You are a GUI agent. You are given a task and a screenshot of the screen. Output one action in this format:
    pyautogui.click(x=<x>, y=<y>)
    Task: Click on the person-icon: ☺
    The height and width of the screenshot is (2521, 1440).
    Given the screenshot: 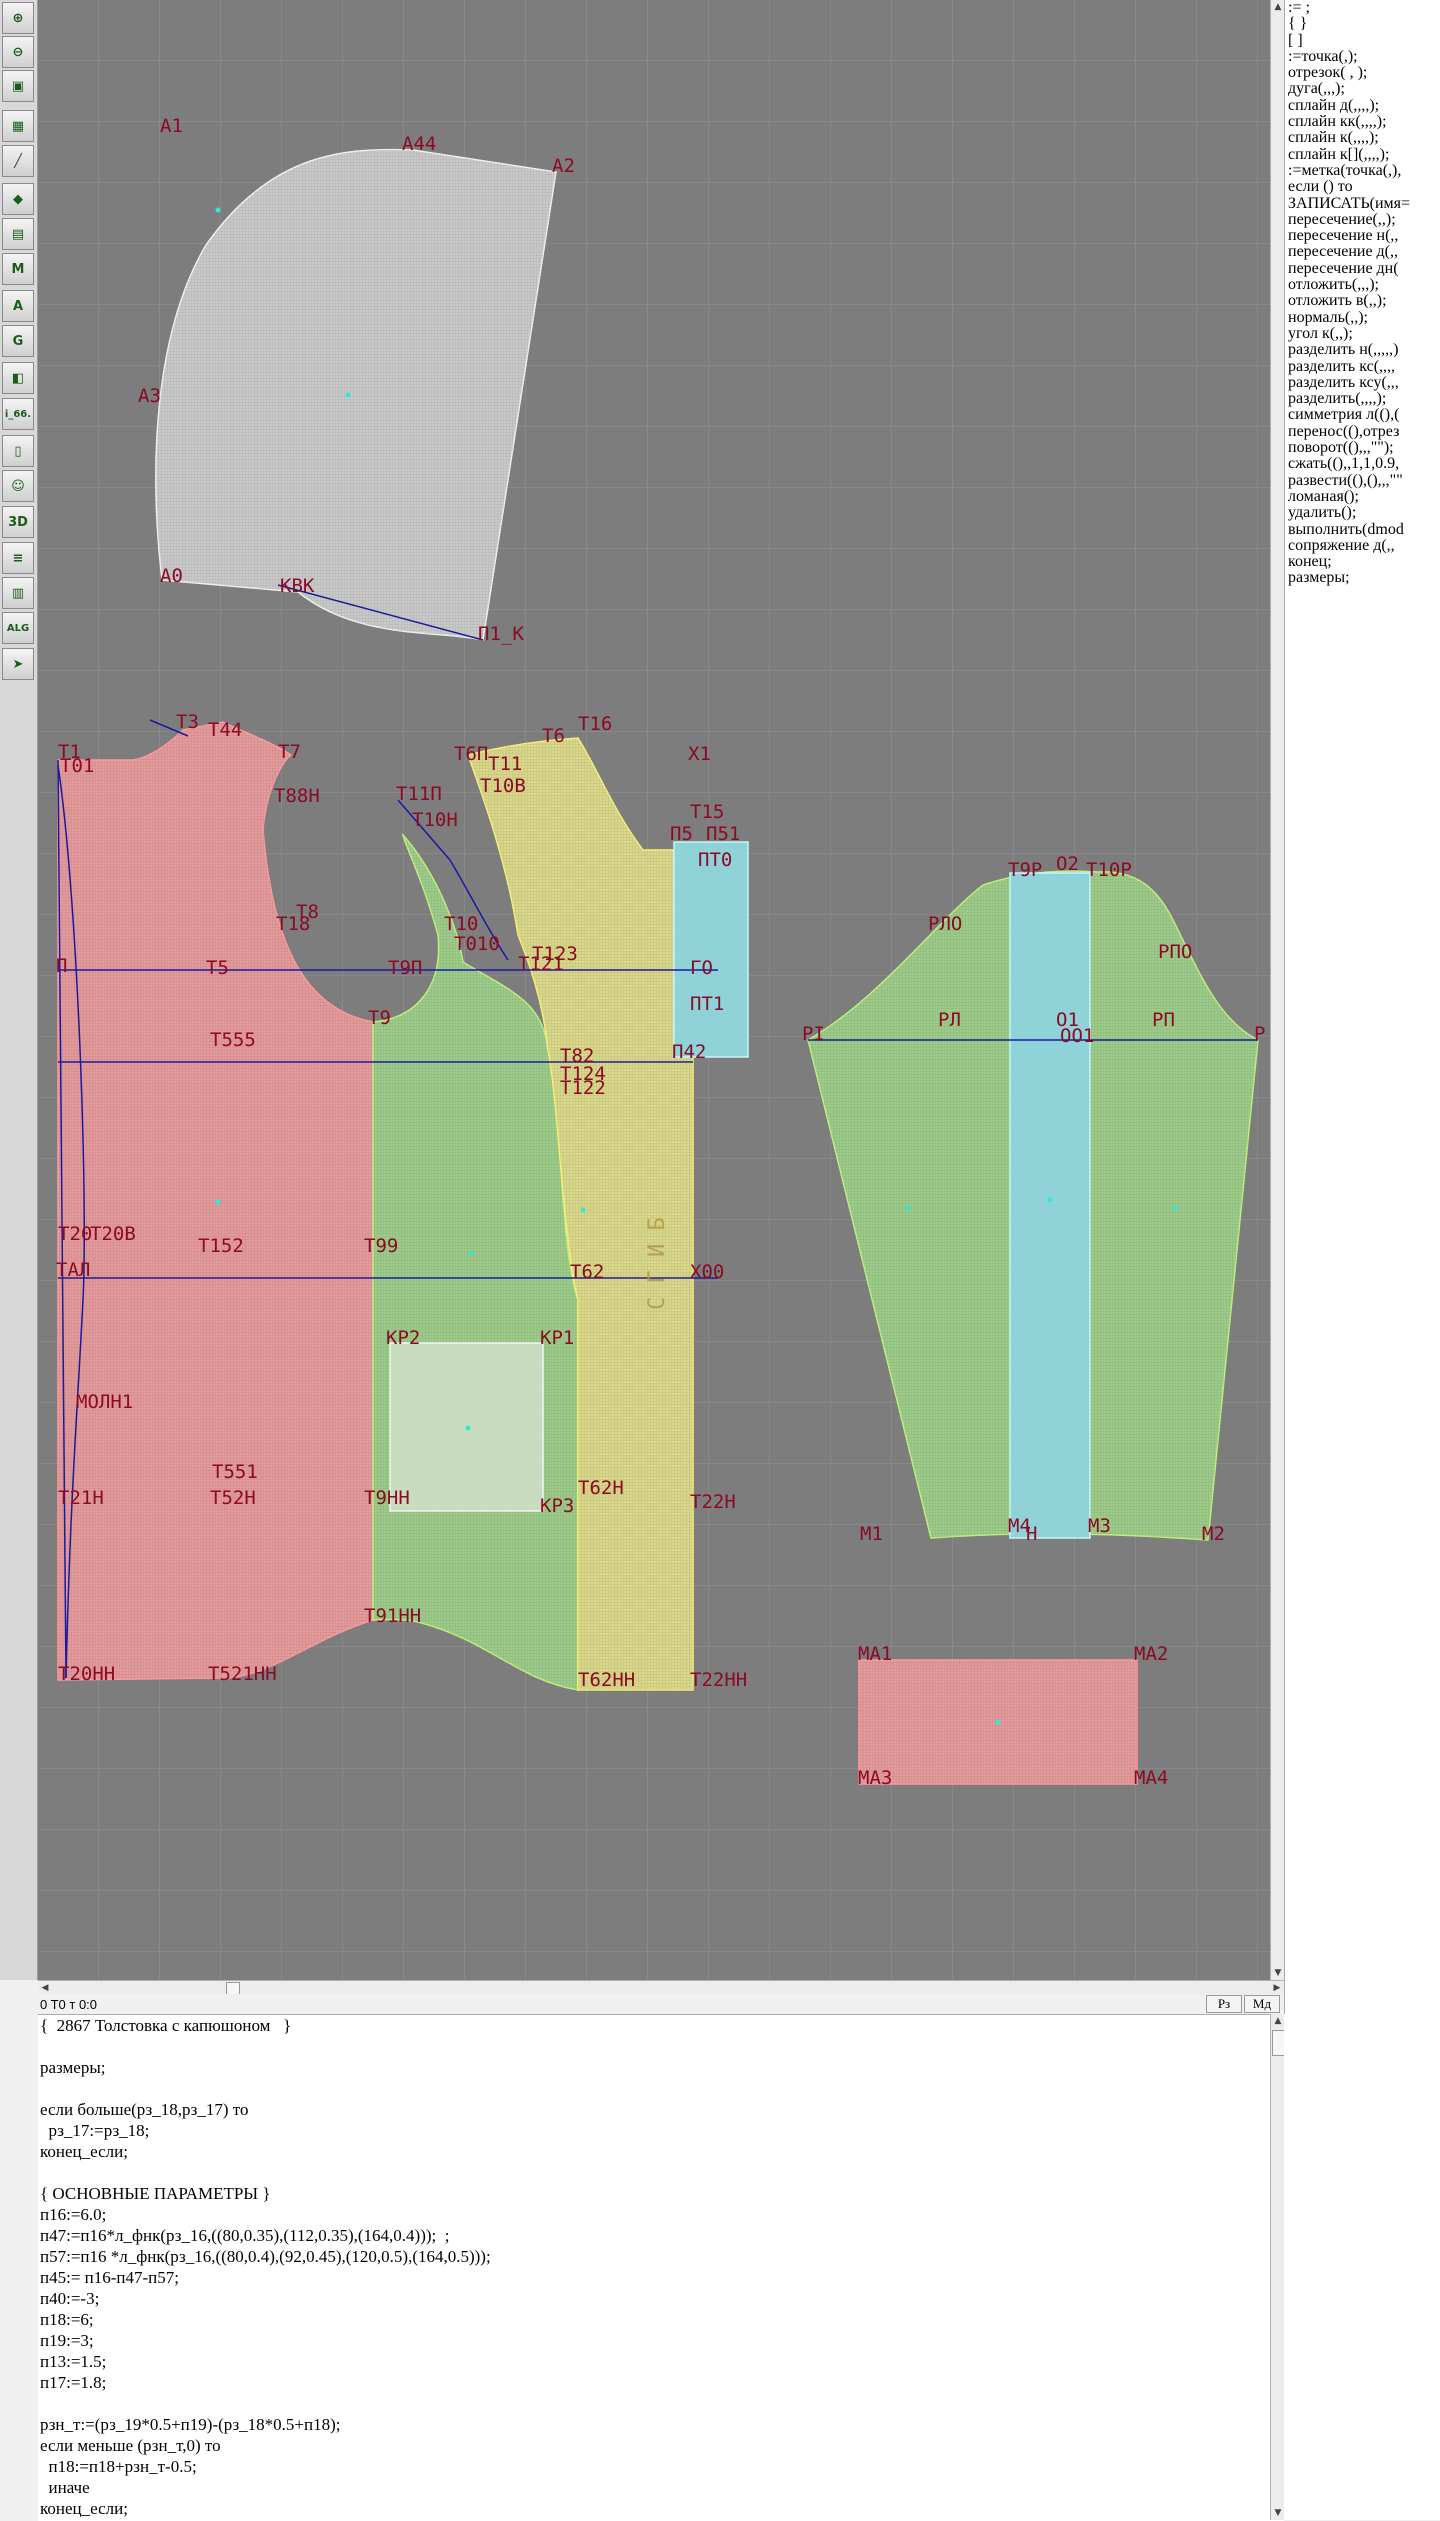 What is the action you would take?
    pyautogui.click(x=18, y=486)
    